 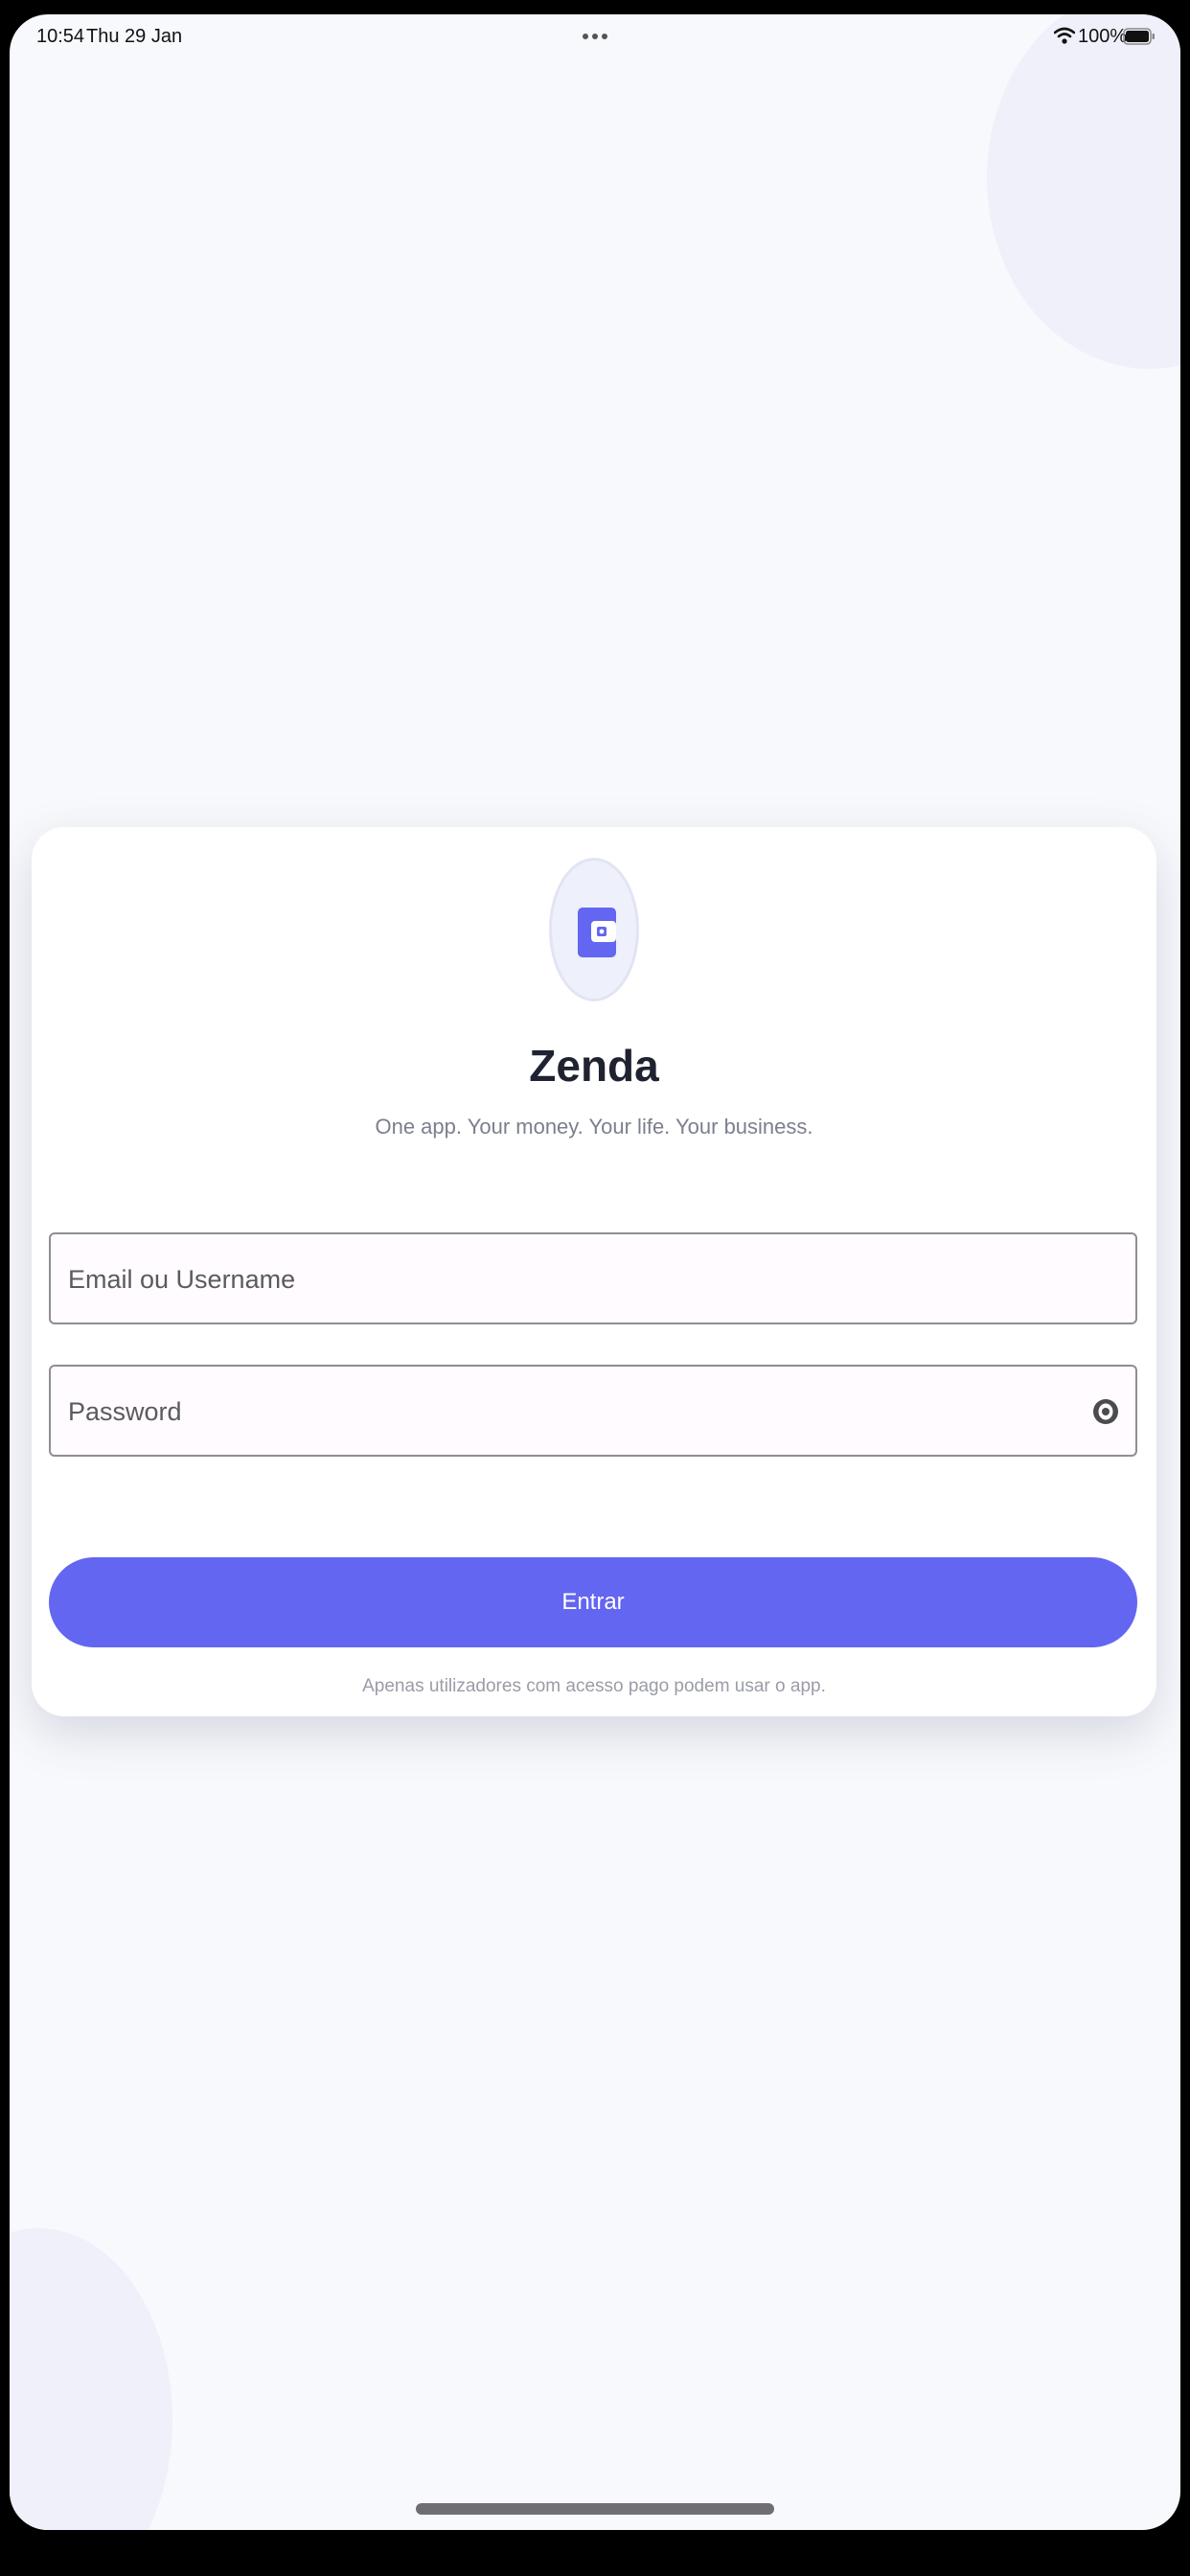 I want to click on decorative-blob-bottom, so click(x=91, y=2379).